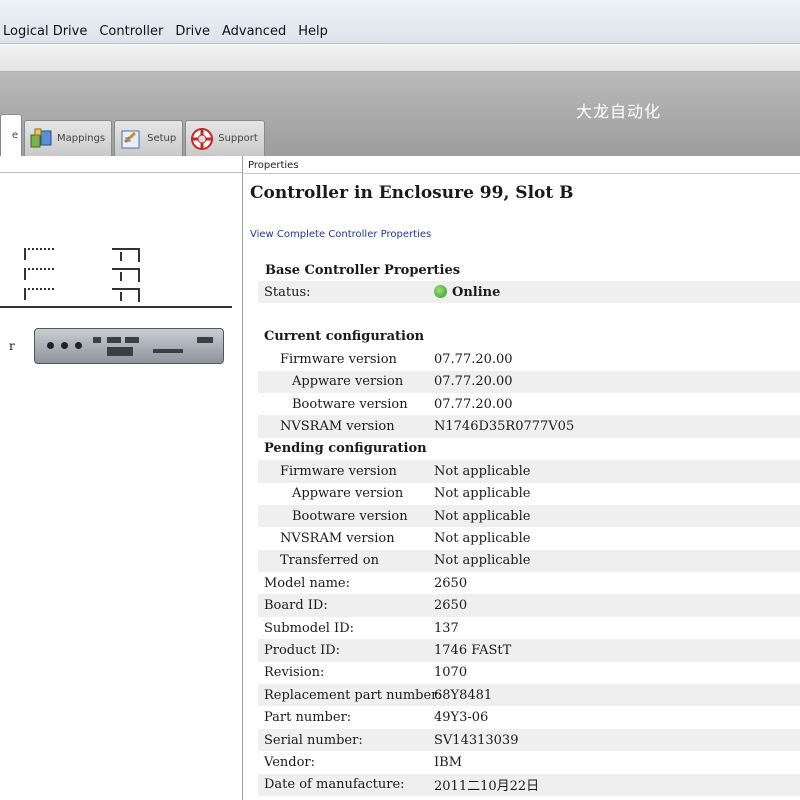  Describe the element at coordinates (440, 291) in the screenshot. I see `online-status-icon` at that location.